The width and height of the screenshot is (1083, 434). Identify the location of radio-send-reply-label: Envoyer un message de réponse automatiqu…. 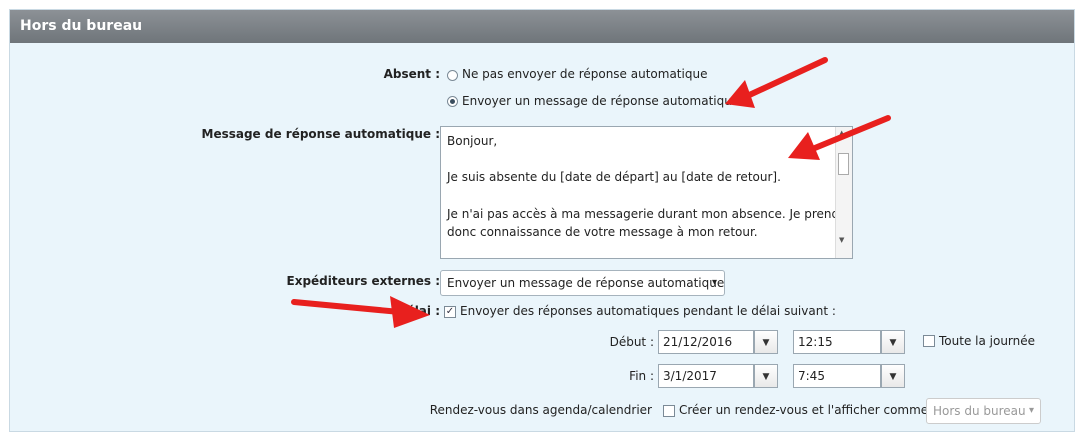
(600, 101).